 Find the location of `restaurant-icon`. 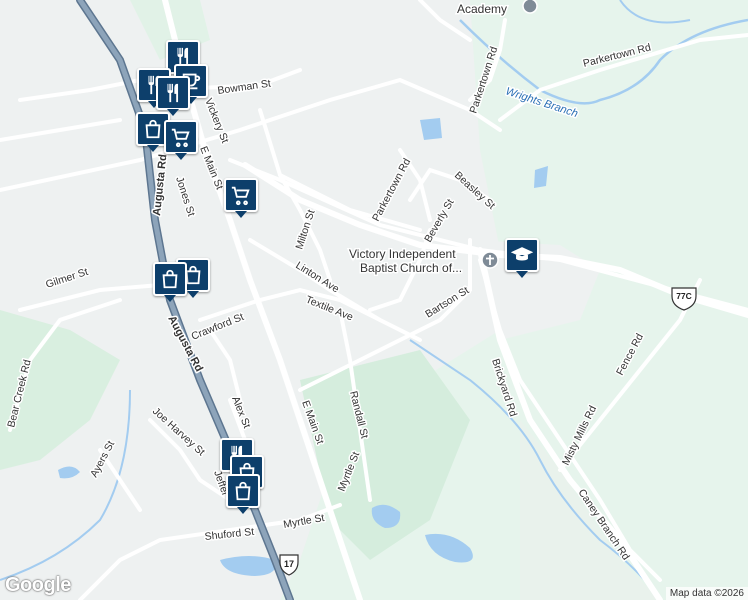

restaurant-icon is located at coordinates (173, 93).